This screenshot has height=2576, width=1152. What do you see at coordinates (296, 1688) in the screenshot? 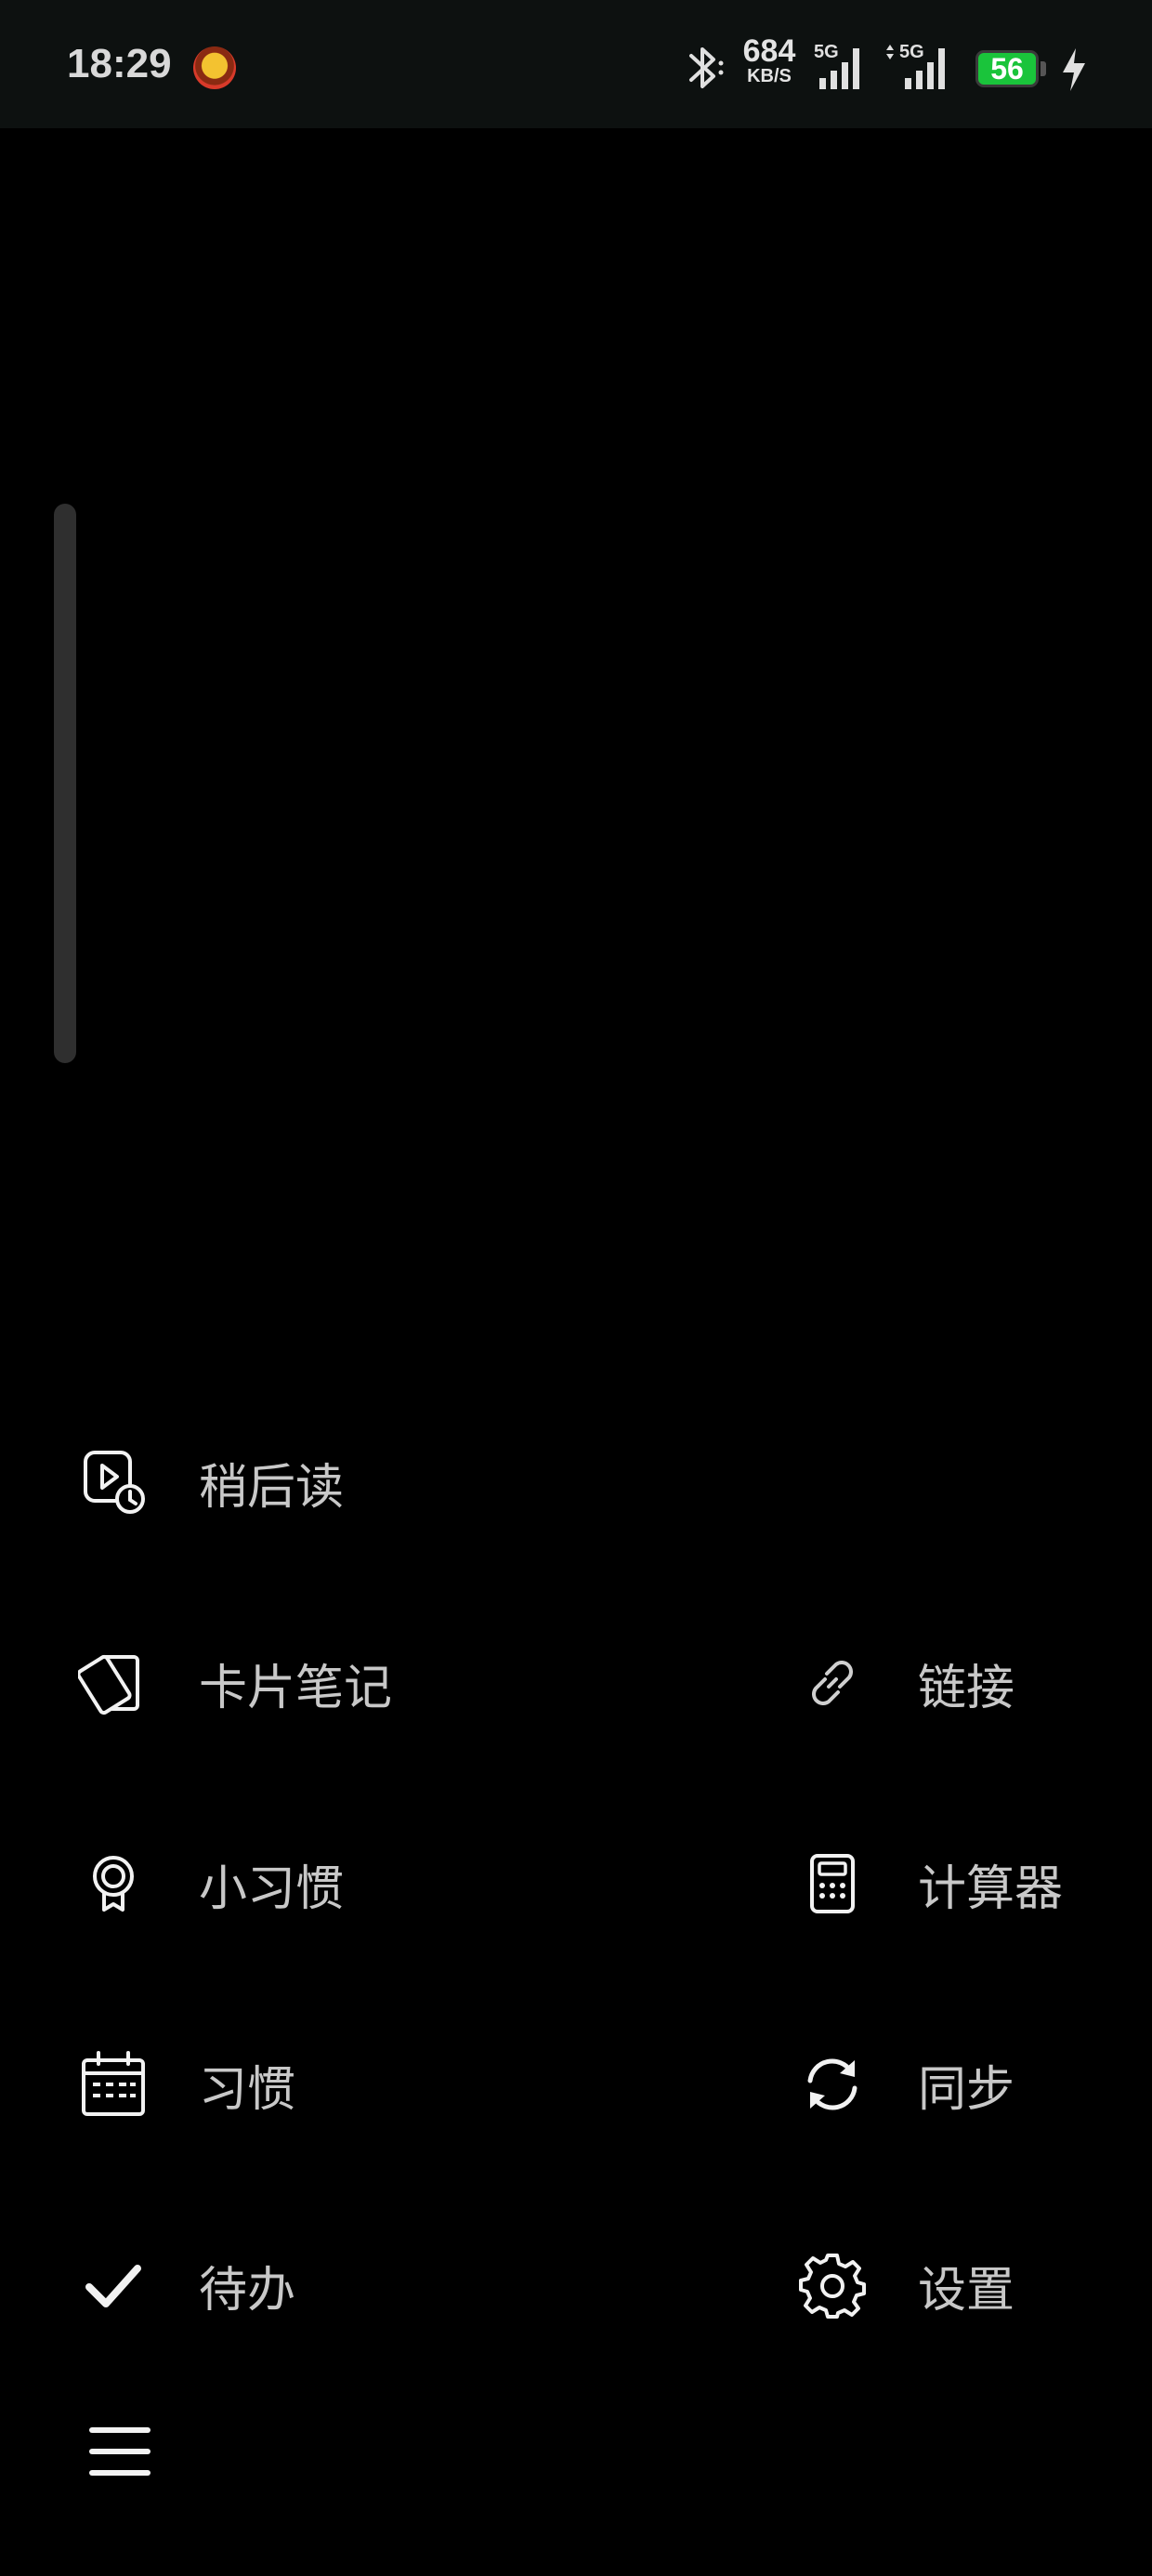
I see `menu-item-label: 卡片笔记` at bounding box center [296, 1688].